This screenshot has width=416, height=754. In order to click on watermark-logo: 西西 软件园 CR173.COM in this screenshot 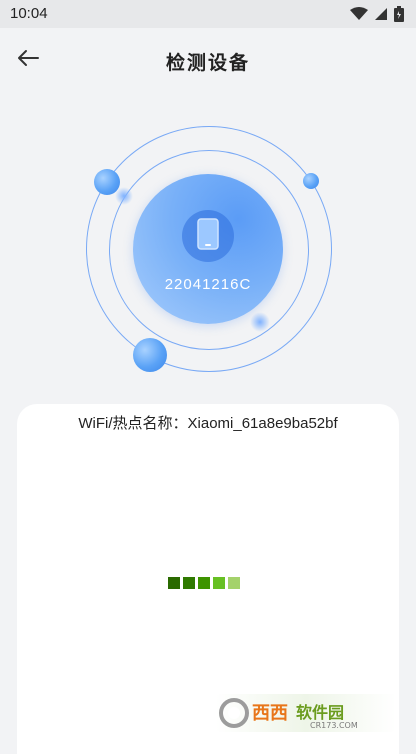, I will do `click(306, 713)`.